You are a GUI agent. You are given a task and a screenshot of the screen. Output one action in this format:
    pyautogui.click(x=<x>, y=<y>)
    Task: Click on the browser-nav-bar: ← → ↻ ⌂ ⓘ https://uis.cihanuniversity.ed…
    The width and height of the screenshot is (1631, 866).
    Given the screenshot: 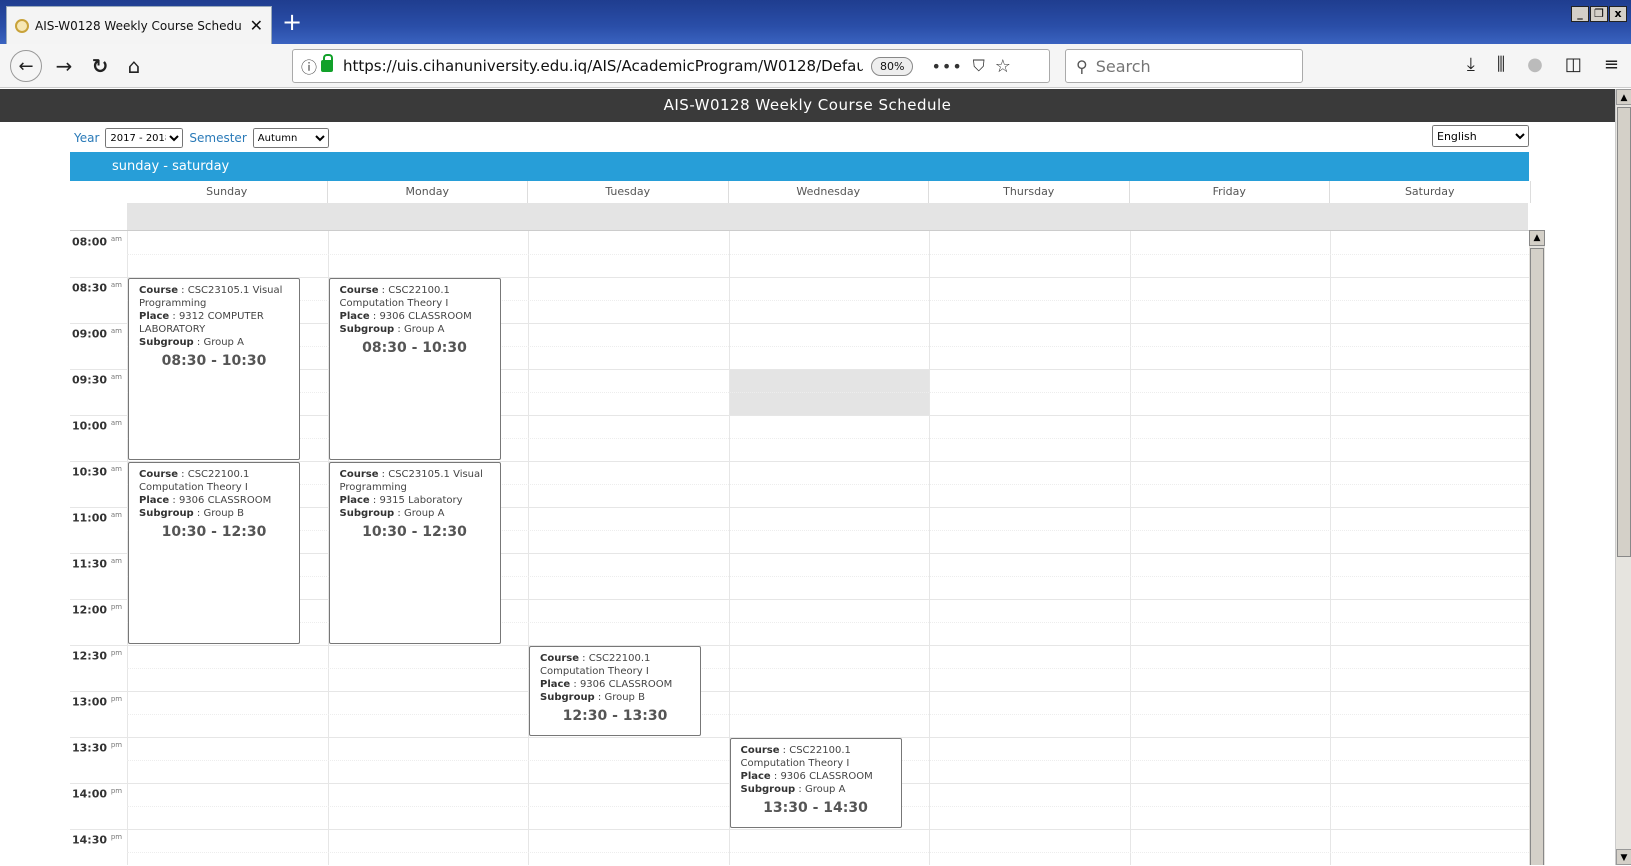 What is the action you would take?
    pyautogui.click(x=815, y=66)
    